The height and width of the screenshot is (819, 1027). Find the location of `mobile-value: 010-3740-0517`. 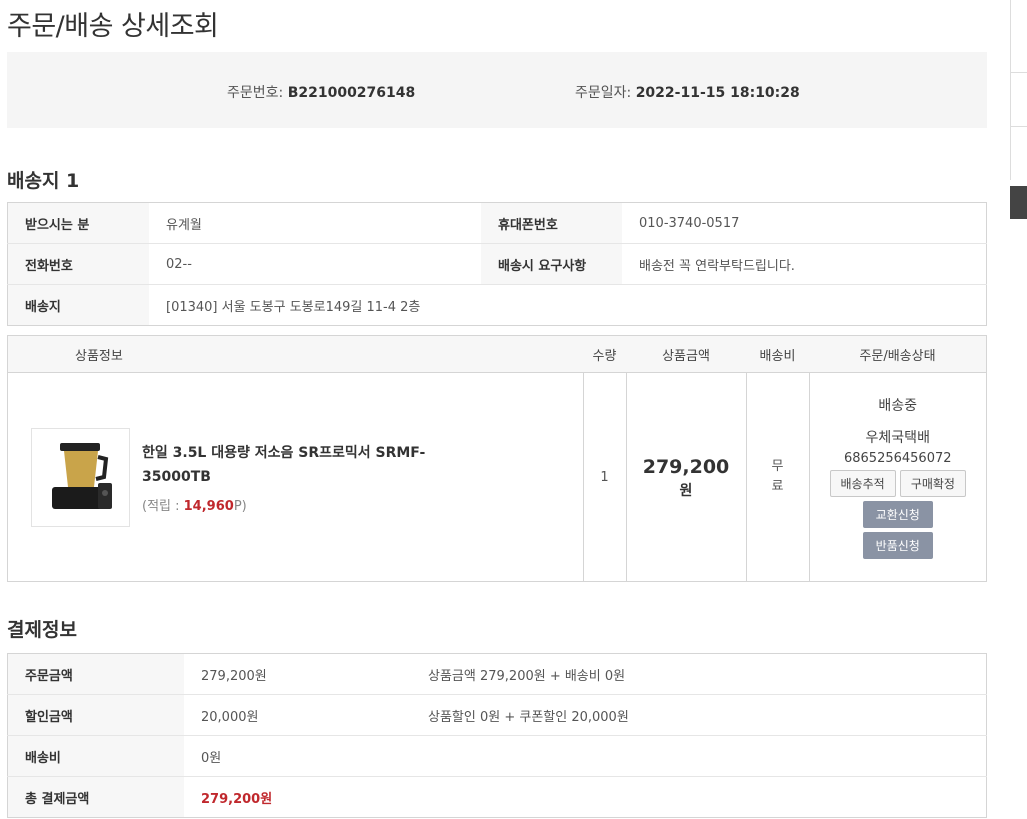

mobile-value: 010-3740-0517 is located at coordinates (689, 223).